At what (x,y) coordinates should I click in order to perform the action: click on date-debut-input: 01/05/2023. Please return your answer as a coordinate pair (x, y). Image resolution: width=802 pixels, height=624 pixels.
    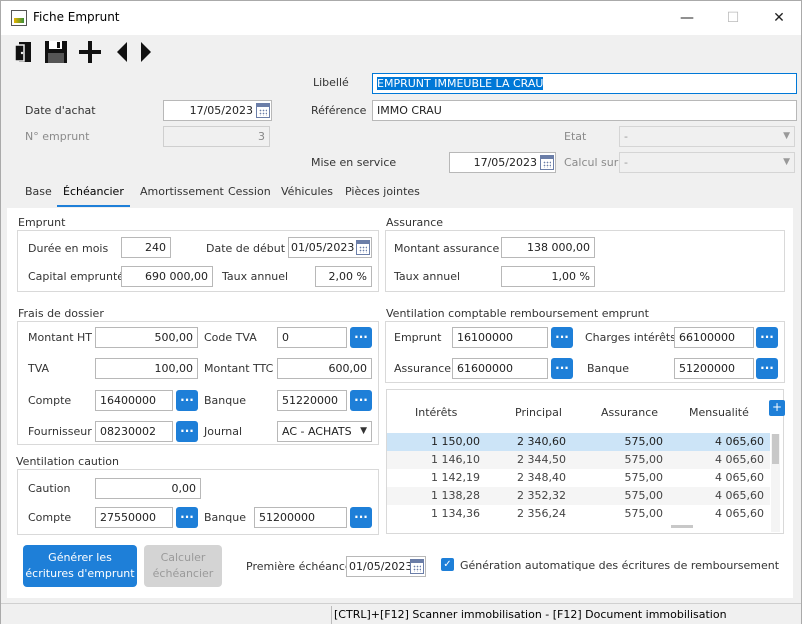
    Looking at the image, I should click on (330, 247).